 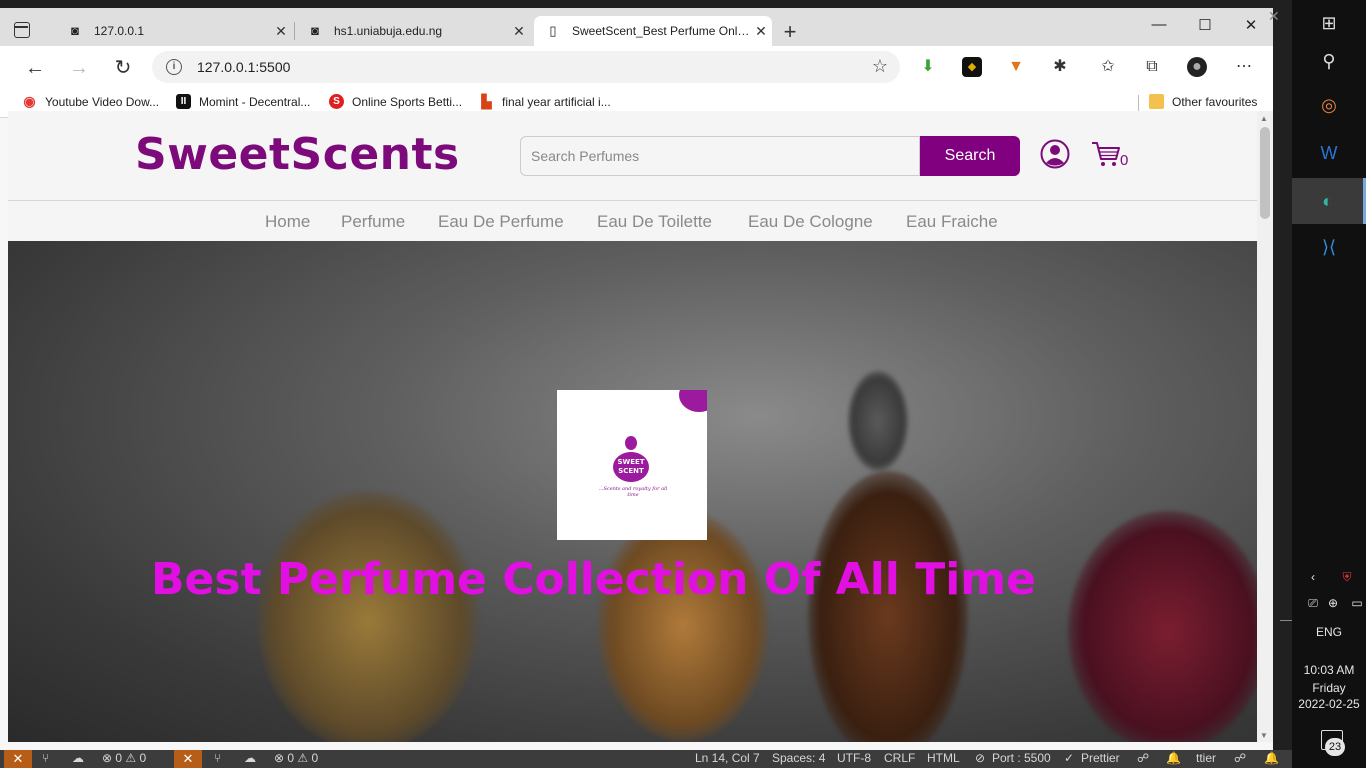 I want to click on side-divider, so click(x=1286, y=620).